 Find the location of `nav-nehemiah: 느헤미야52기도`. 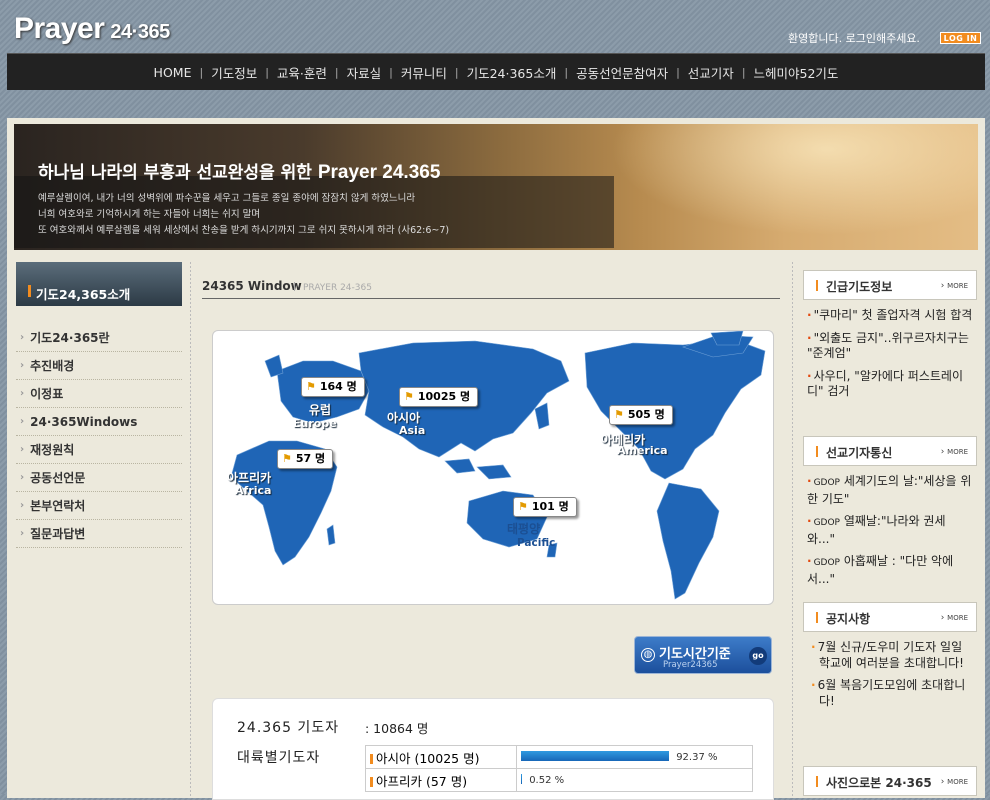

nav-nehemiah: 느헤미야52기도 is located at coordinates (796, 72).